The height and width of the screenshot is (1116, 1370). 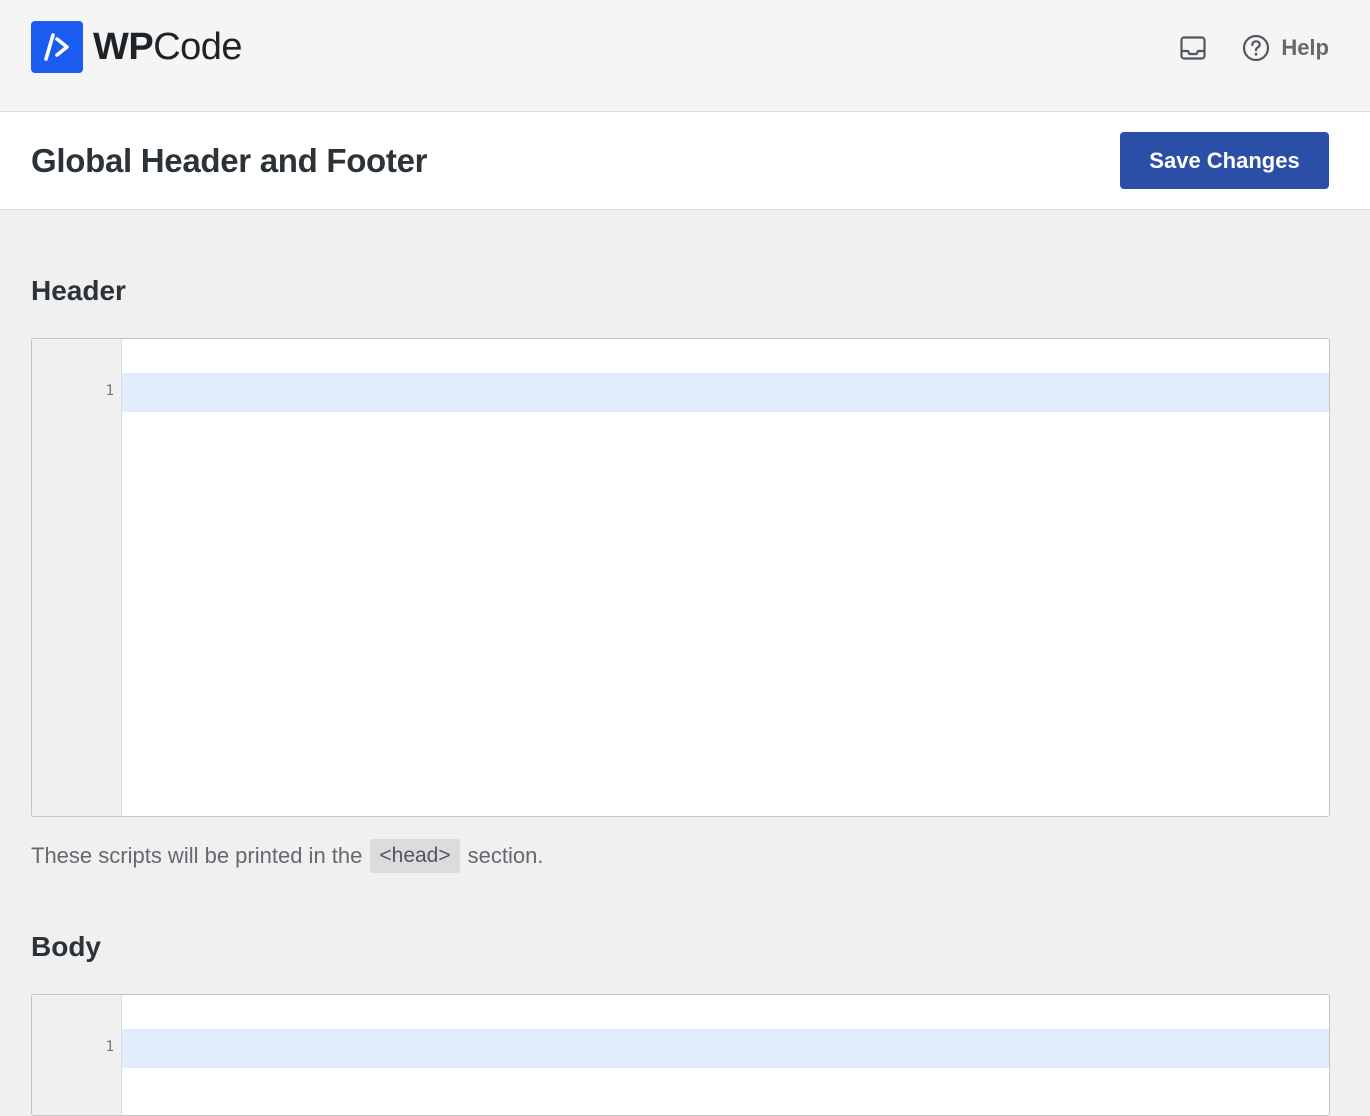 I want to click on save-changes-button: Save Changes, so click(x=1224, y=160).